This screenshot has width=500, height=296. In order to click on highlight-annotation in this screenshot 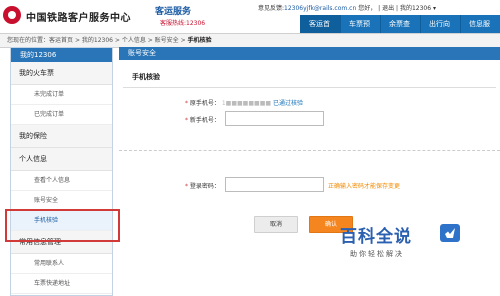, I will do `click(62, 225)`.